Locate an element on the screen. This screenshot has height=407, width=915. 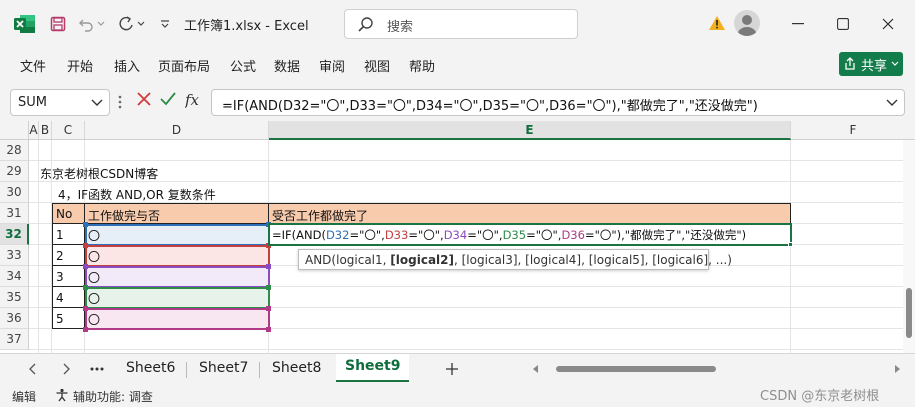
fill-handle is located at coordinates (790, 244).